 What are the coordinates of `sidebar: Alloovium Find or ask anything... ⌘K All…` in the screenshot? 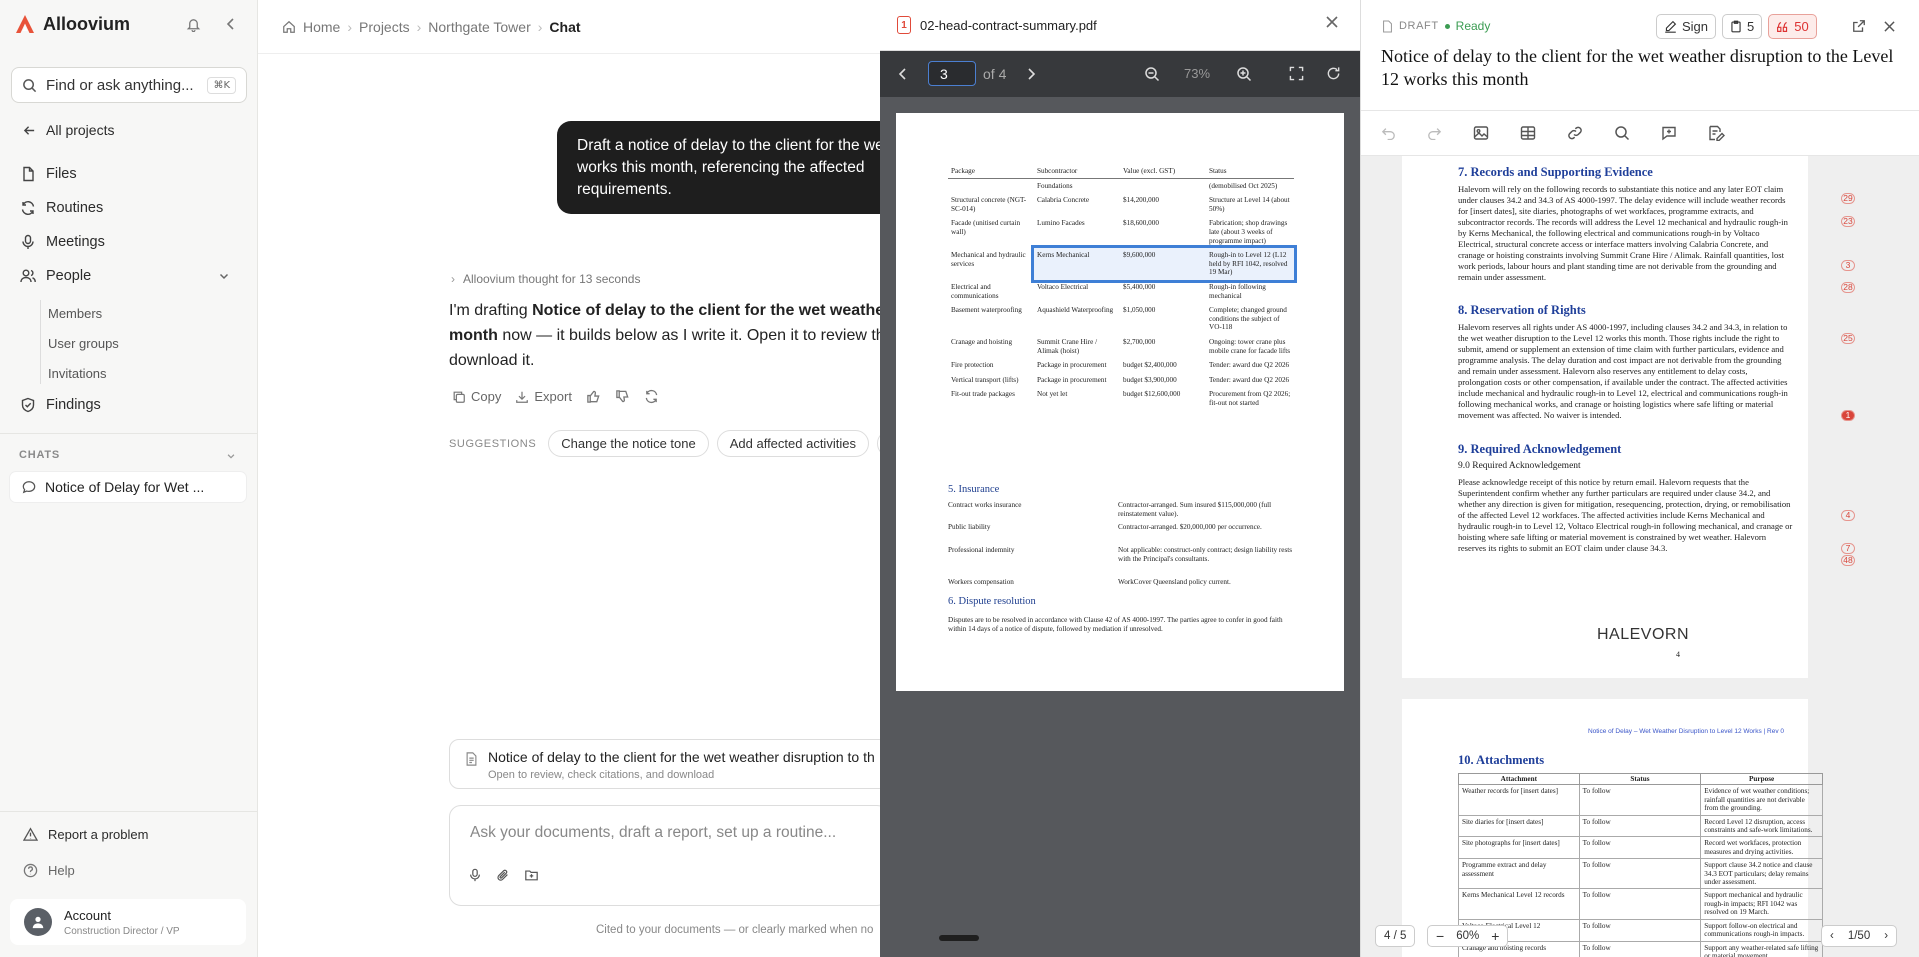 It's located at (129, 478).